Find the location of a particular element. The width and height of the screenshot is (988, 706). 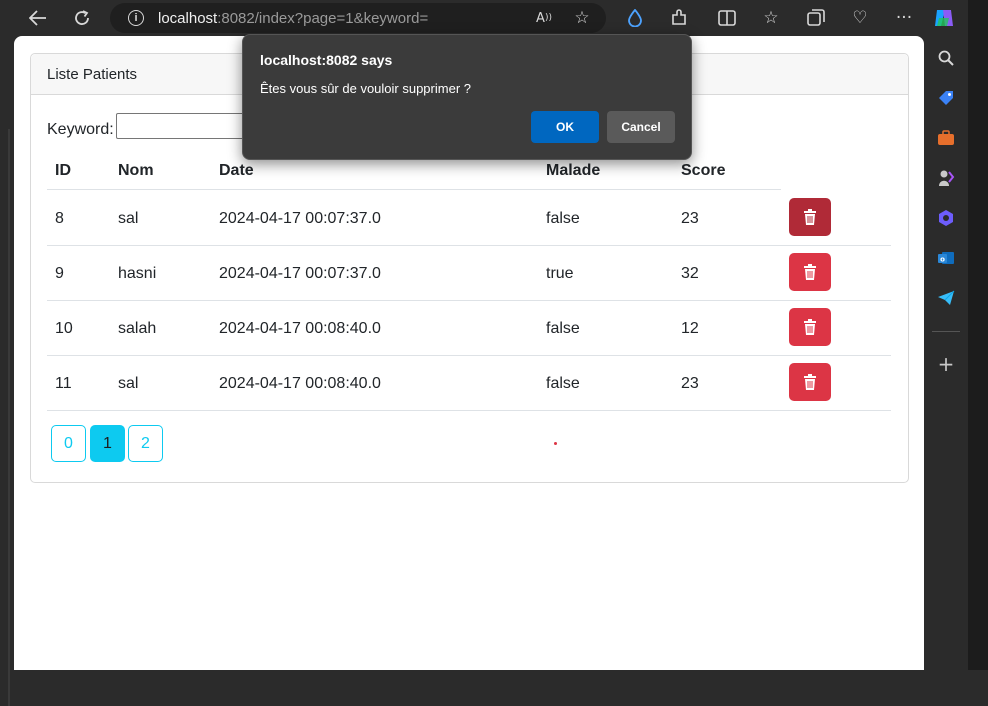

cell-id: 8 is located at coordinates (59, 218).